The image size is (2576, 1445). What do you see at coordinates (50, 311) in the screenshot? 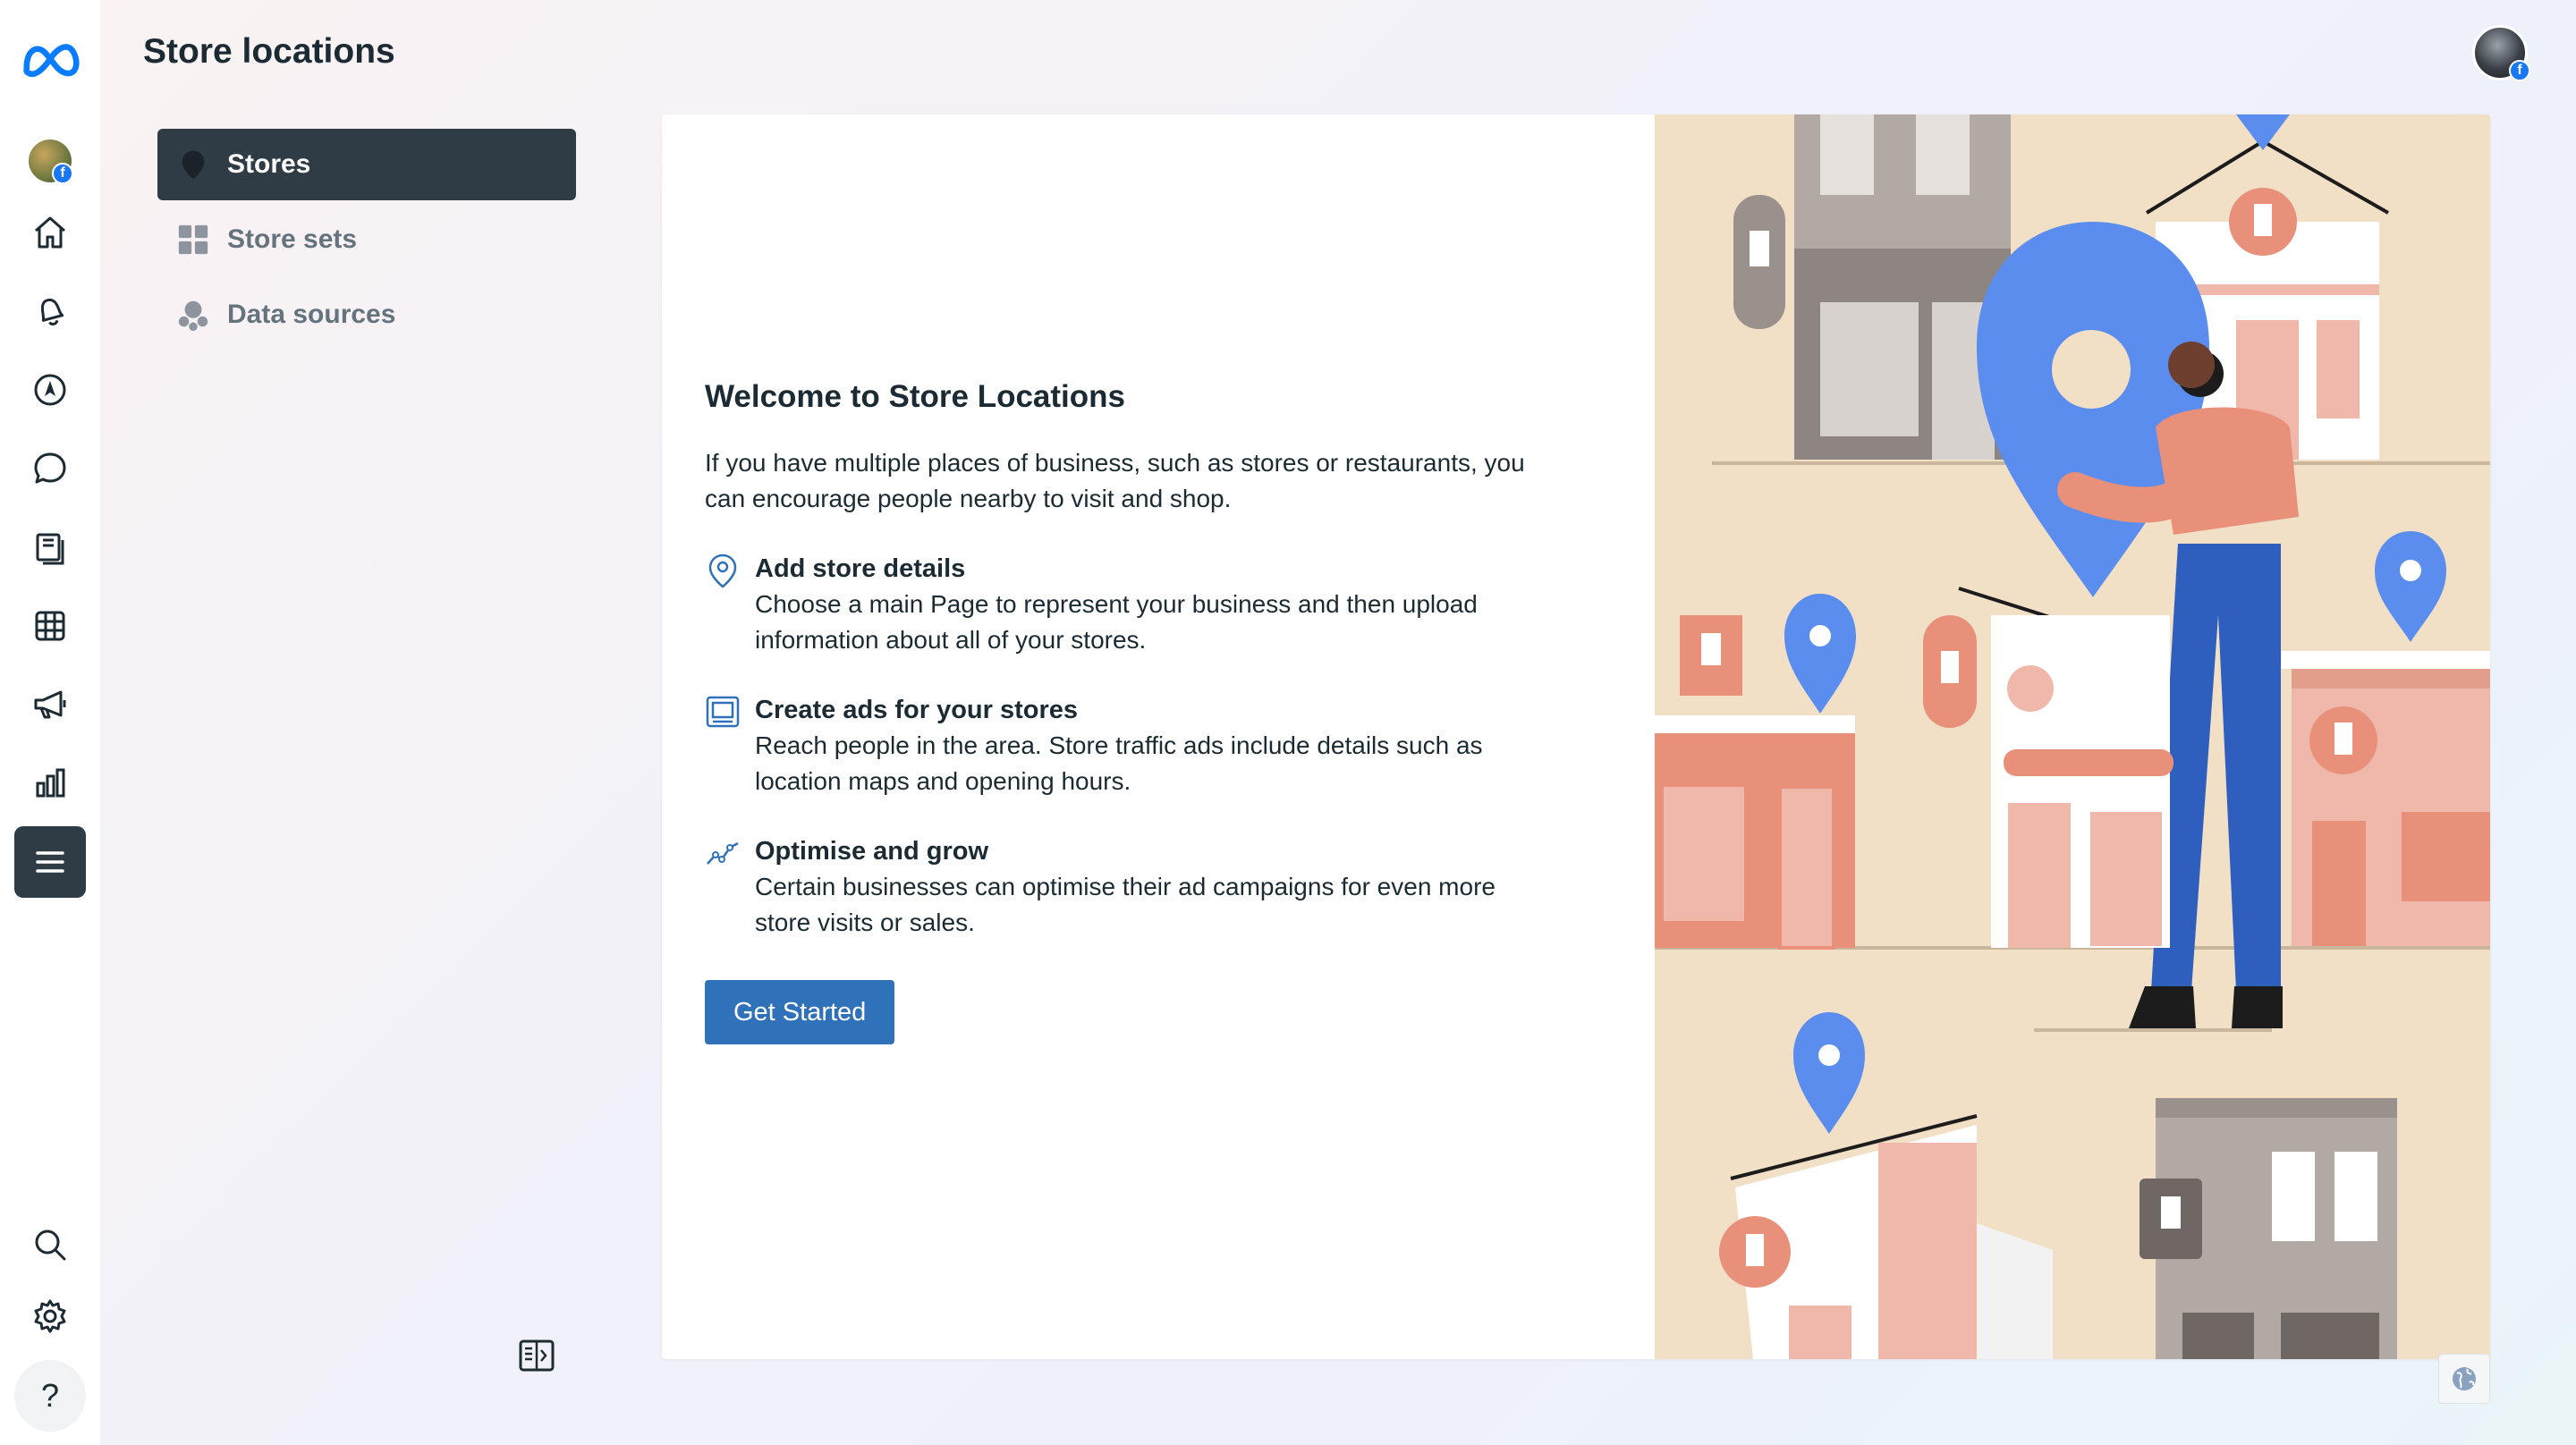
I see `bell-icon` at bounding box center [50, 311].